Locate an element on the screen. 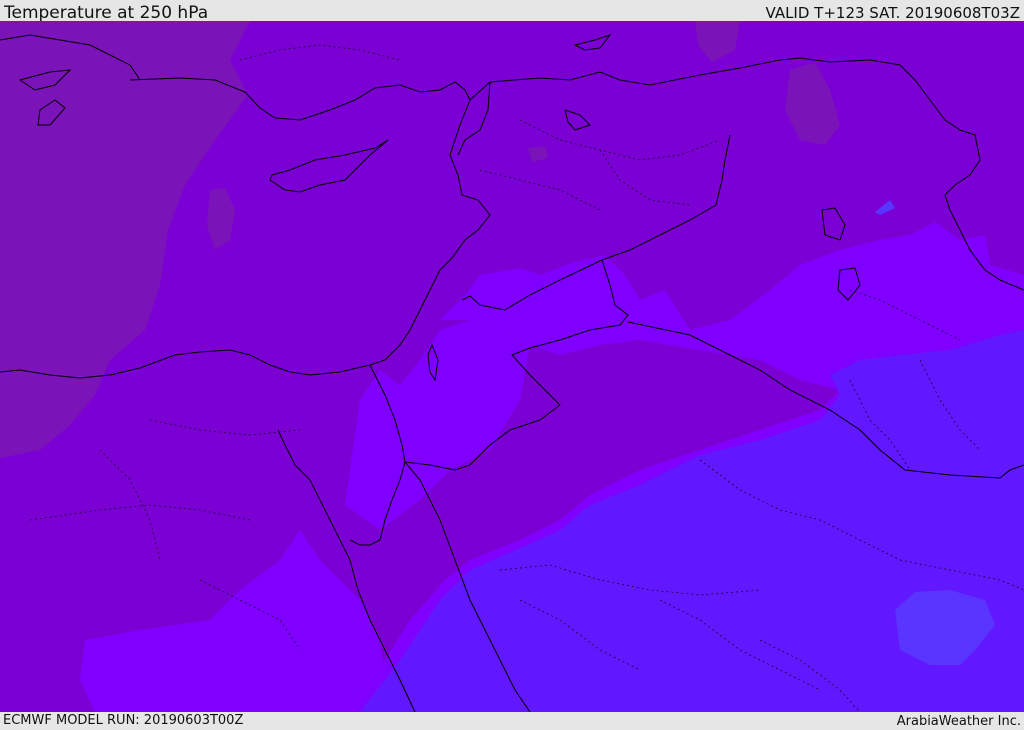 This screenshot has width=1024, height=730. valid-time: VALID T+123 SAT. 20190608T03Z is located at coordinates (892, 13).